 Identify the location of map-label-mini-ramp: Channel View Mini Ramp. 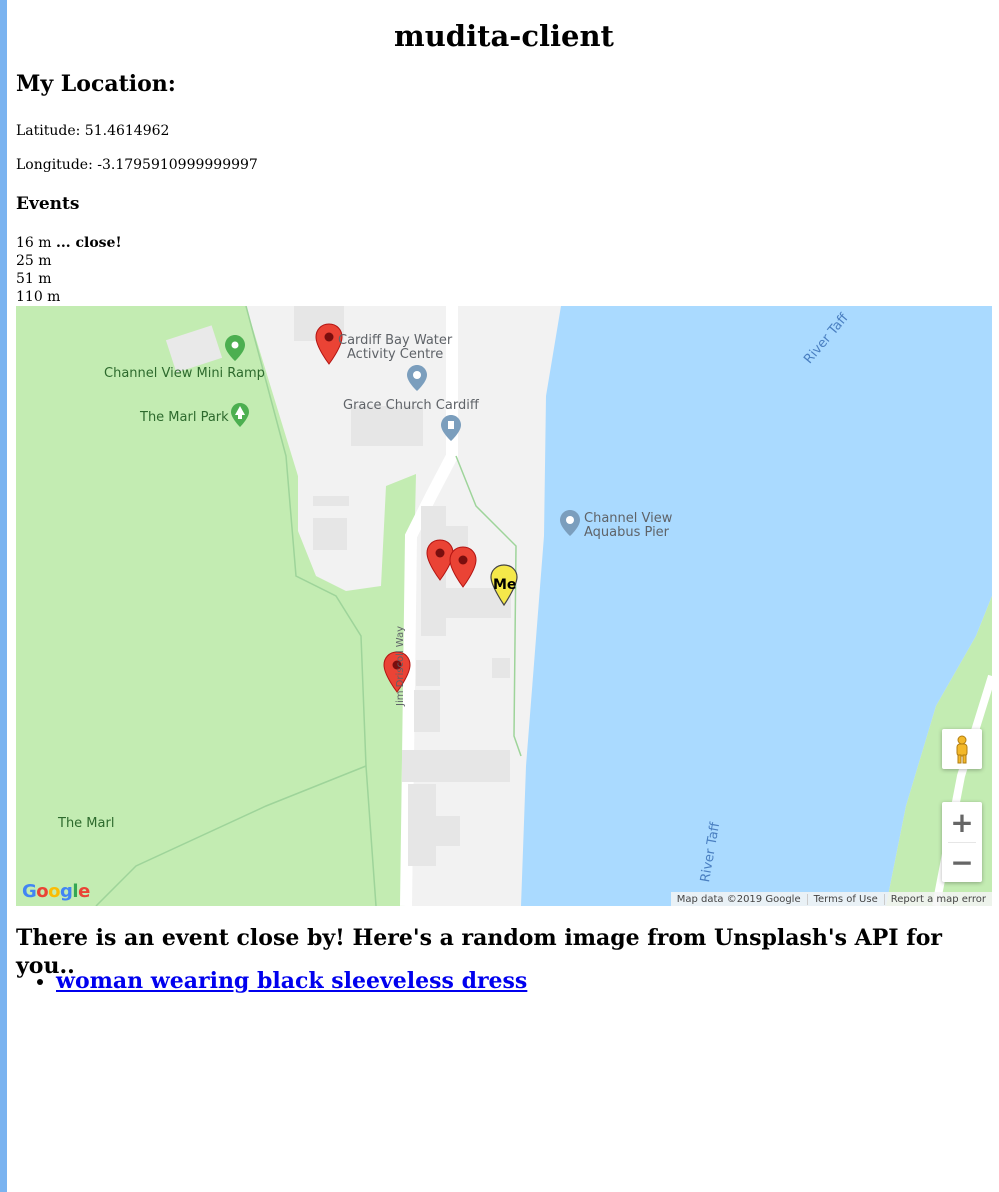
(184, 373).